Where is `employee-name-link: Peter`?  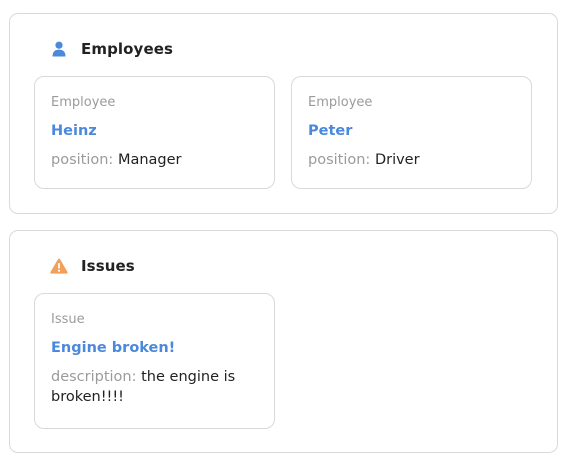 employee-name-link: Peter is located at coordinates (411, 131).